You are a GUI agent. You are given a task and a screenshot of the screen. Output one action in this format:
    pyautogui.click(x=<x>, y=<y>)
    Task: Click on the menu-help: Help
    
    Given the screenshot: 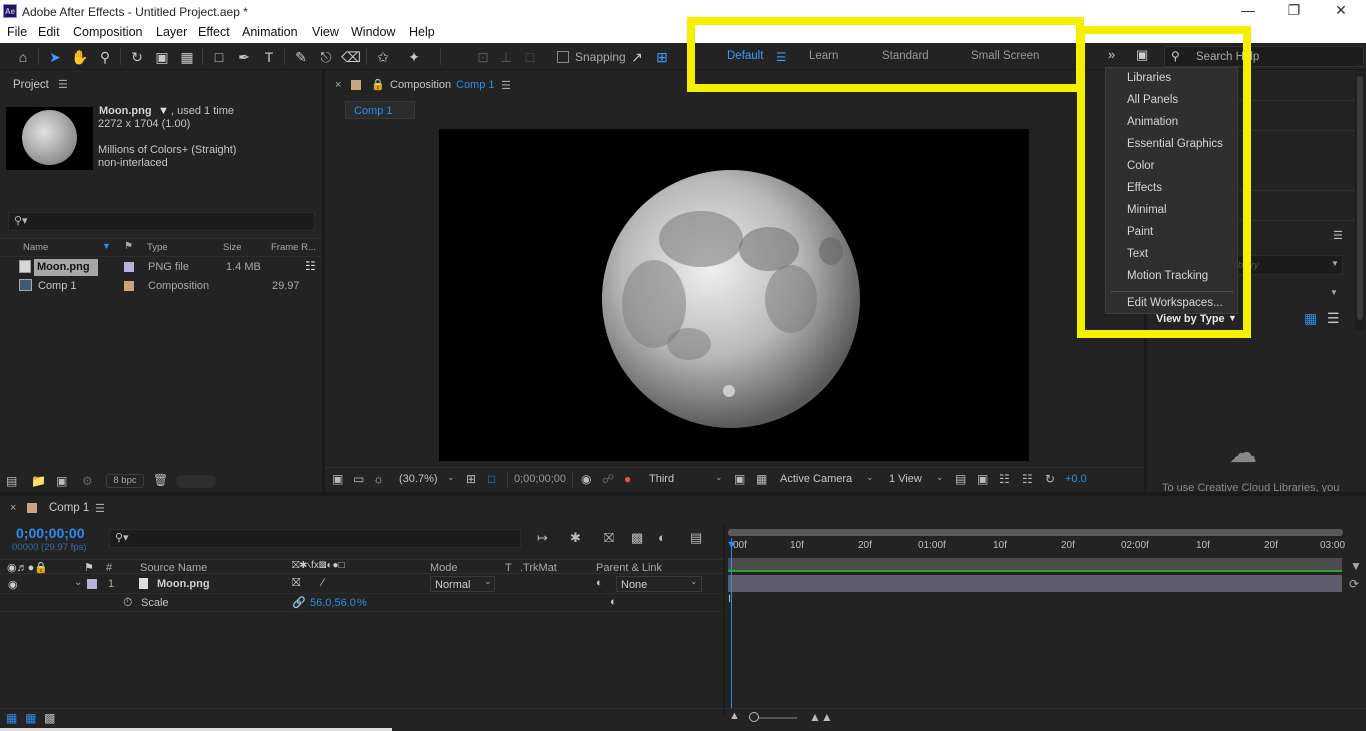 What is the action you would take?
    pyautogui.click(x=422, y=32)
    